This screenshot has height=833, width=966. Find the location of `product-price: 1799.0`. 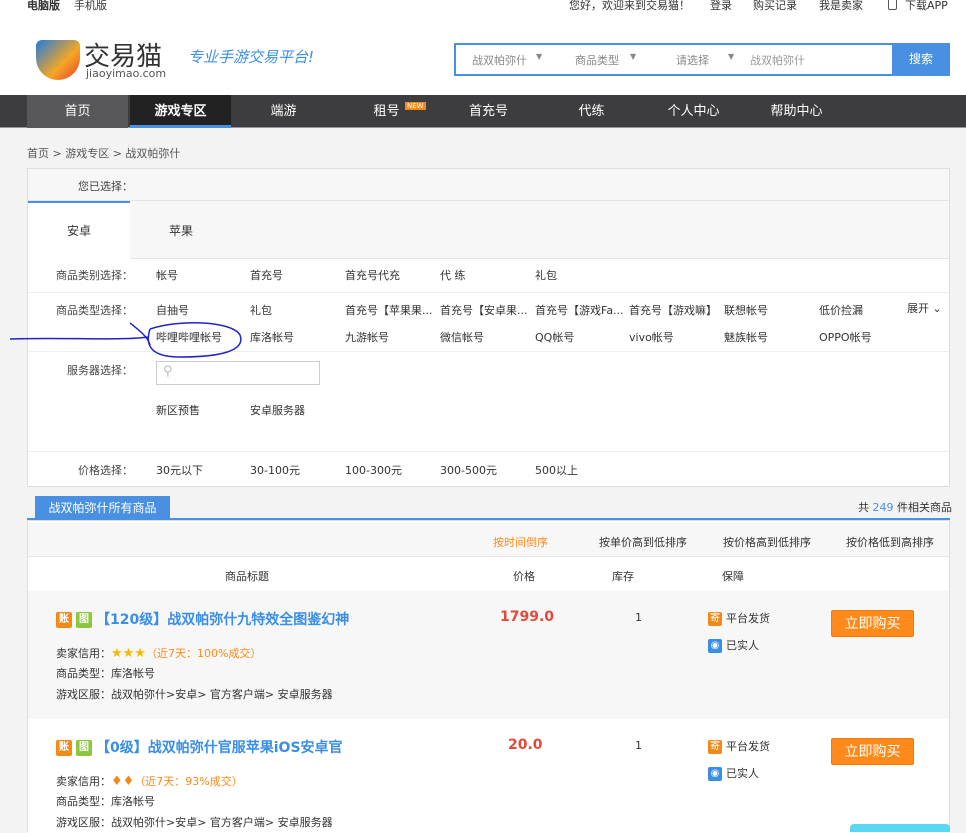

product-price: 1799.0 is located at coordinates (527, 617).